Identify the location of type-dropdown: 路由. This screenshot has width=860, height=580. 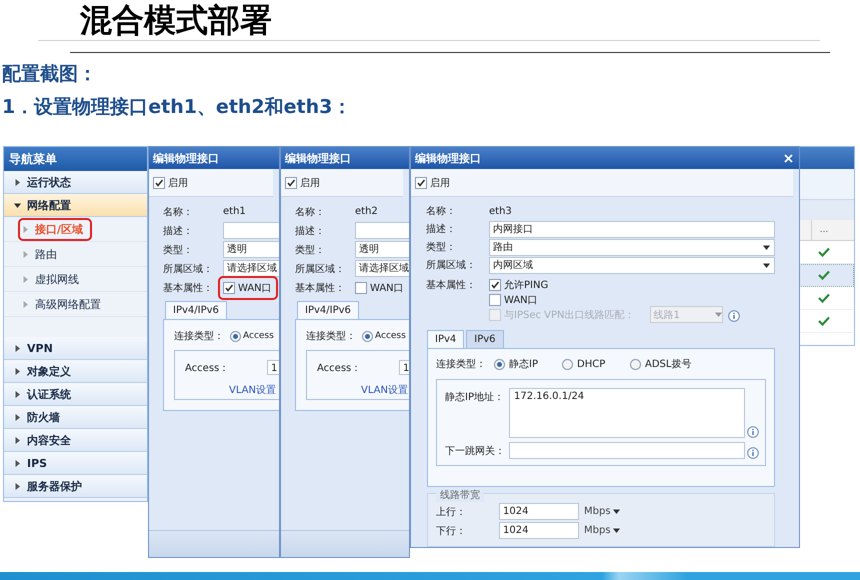
(632, 247).